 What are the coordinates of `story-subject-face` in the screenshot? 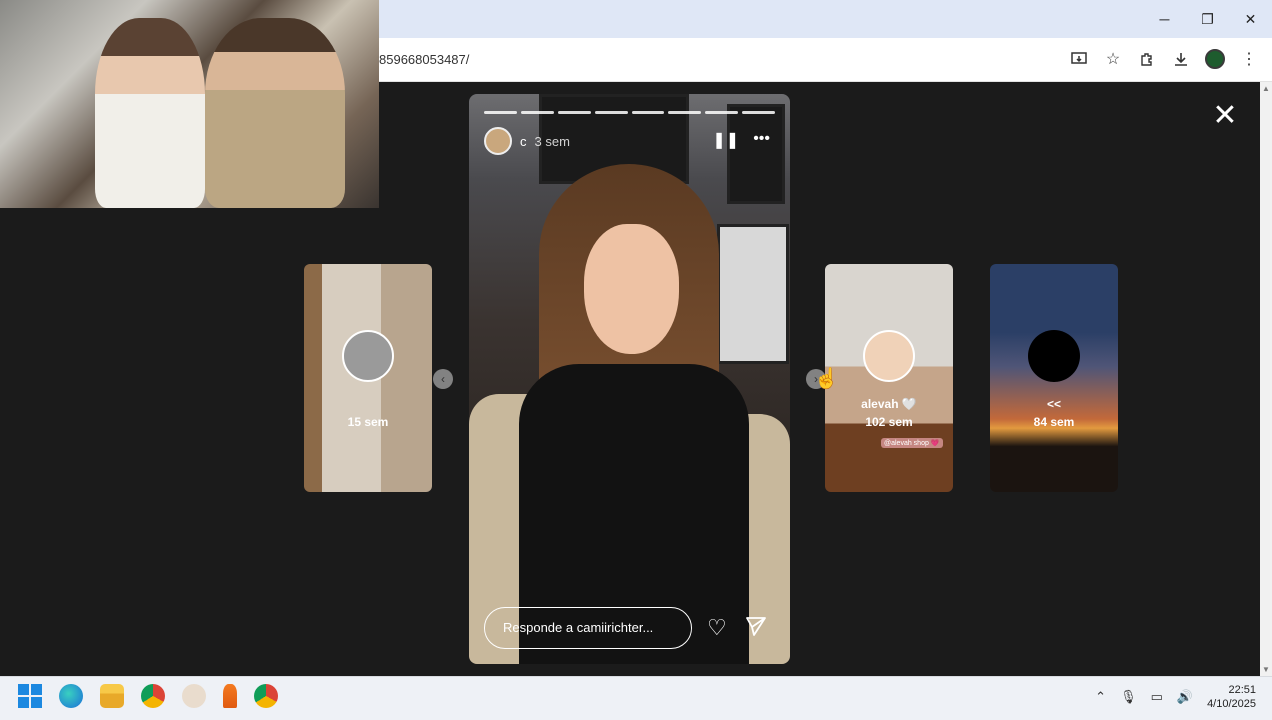 It's located at (631, 289).